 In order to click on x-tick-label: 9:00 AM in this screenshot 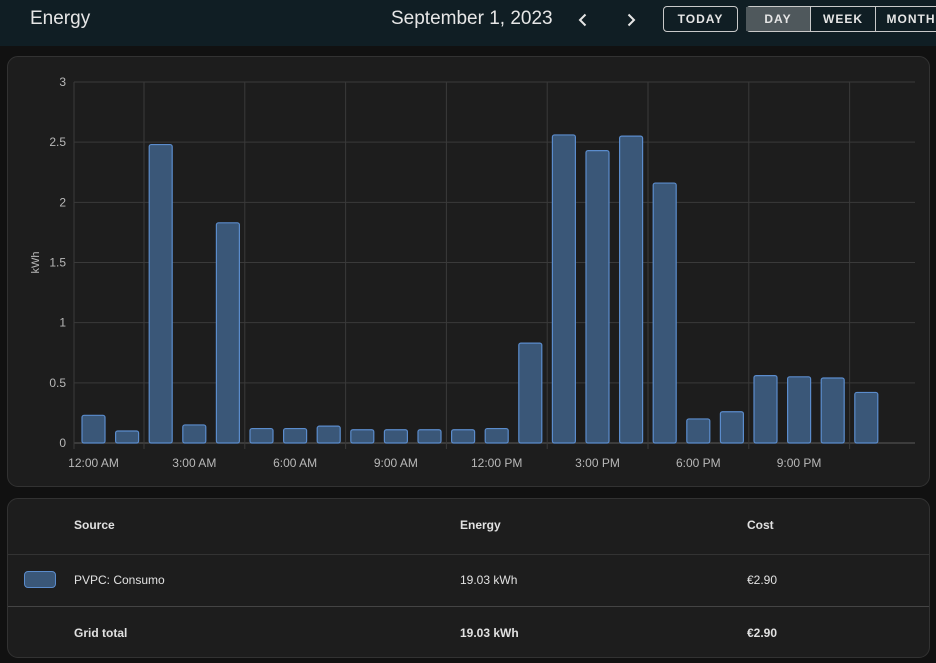, I will do `click(396, 463)`.